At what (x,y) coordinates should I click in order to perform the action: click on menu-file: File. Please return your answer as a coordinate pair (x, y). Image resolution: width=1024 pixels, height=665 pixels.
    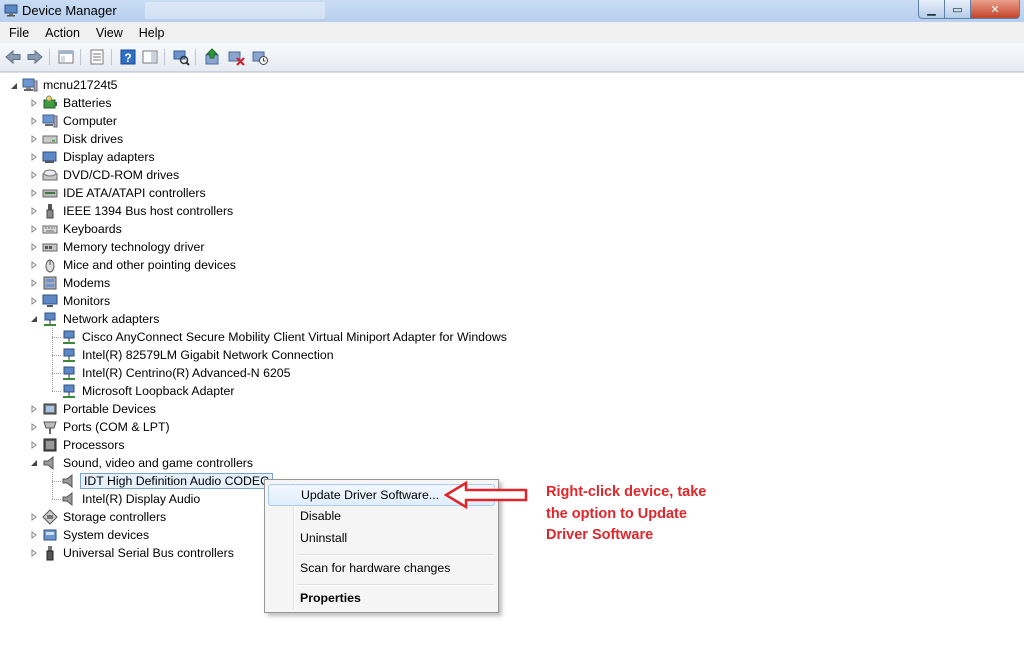
    Looking at the image, I should click on (18, 33).